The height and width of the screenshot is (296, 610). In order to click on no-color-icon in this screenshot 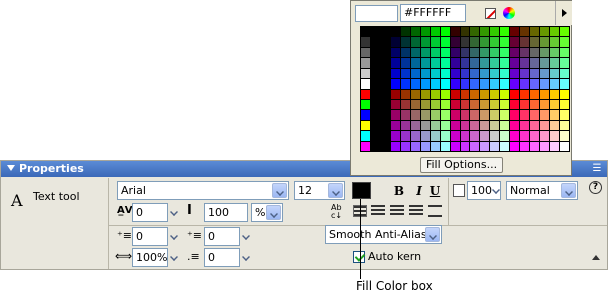, I will do `click(490, 13)`.